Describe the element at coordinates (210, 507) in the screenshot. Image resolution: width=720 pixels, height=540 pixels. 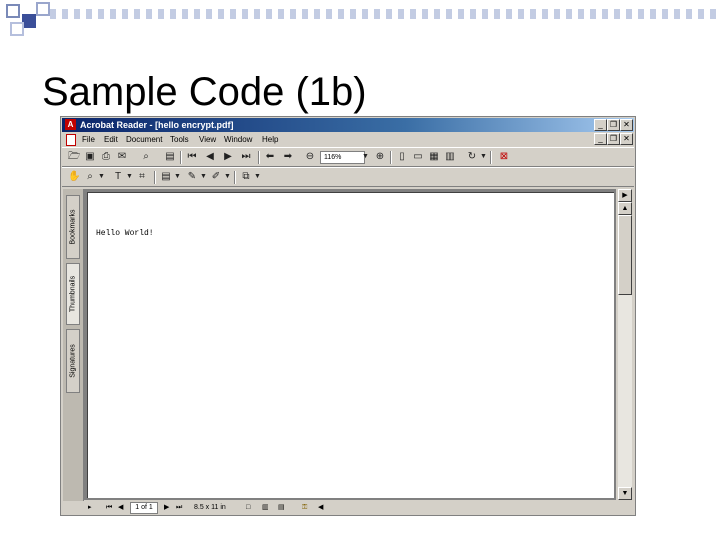
I see `page-size-label: 8.5 x 11 in` at that location.